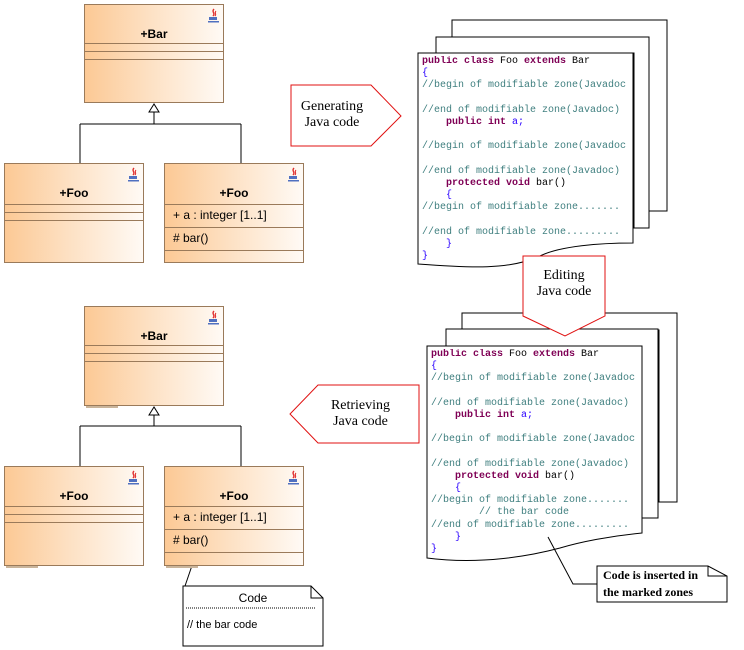 The image size is (744, 650). Describe the element at coordinates (461, 61) in the screenshot. I see `code-token: public class` at that location.